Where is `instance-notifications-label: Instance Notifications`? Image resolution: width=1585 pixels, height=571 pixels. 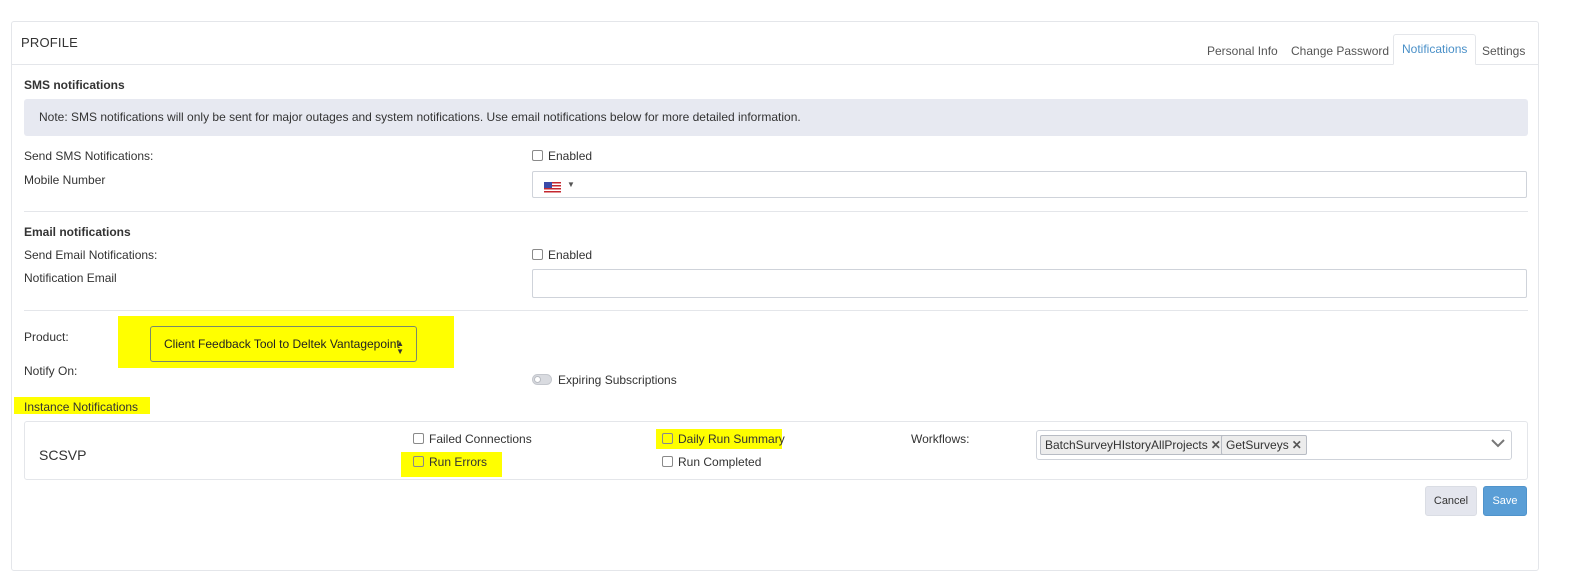 instance-notifications-label: Instance Notifications is located at coordinates (81, 407).